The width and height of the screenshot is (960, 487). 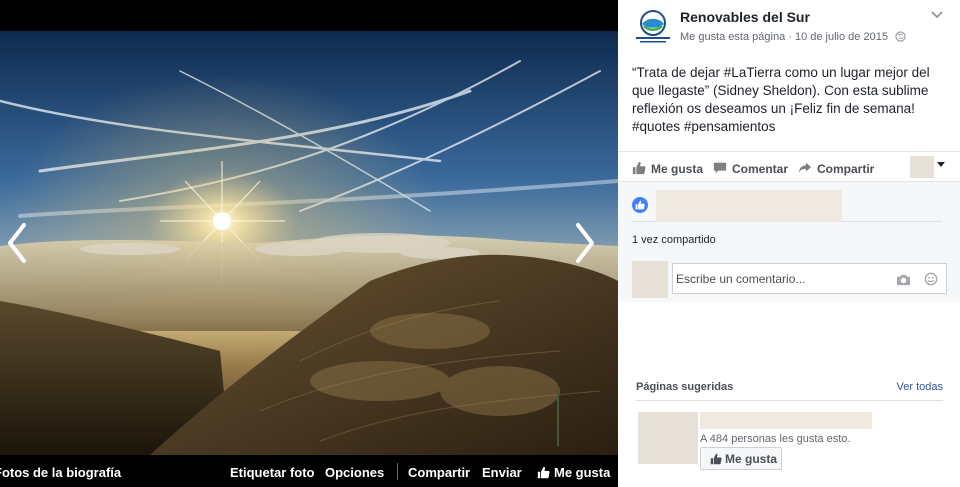 What do you see at coordinates (397, 471) in the screenshot?
I see `bar-divider` at bounding box center [397, 471].